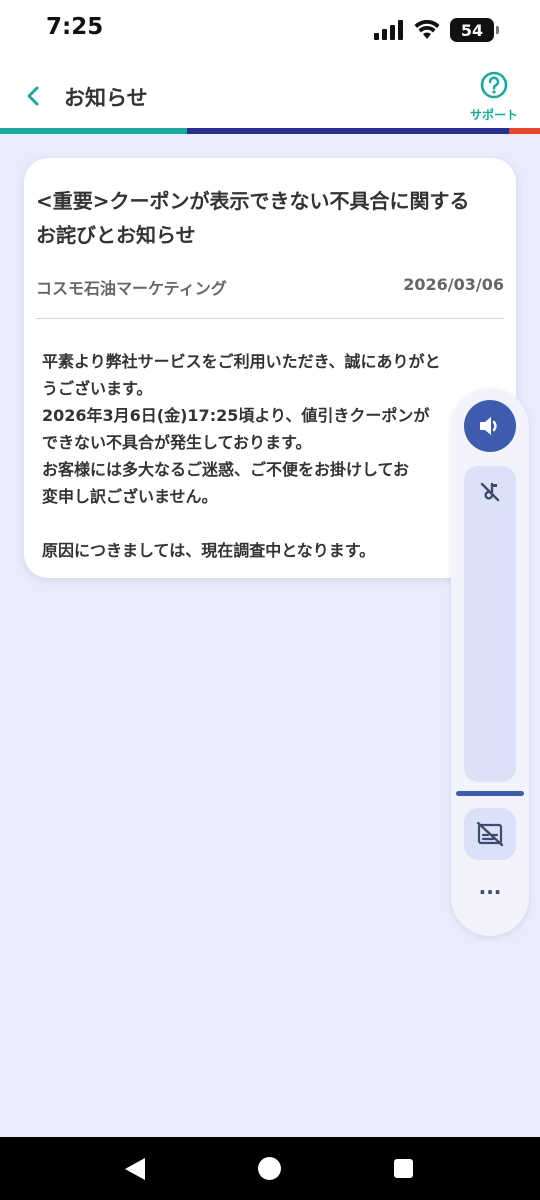  I want to click on volume-panel: ···, so click(490, 662).